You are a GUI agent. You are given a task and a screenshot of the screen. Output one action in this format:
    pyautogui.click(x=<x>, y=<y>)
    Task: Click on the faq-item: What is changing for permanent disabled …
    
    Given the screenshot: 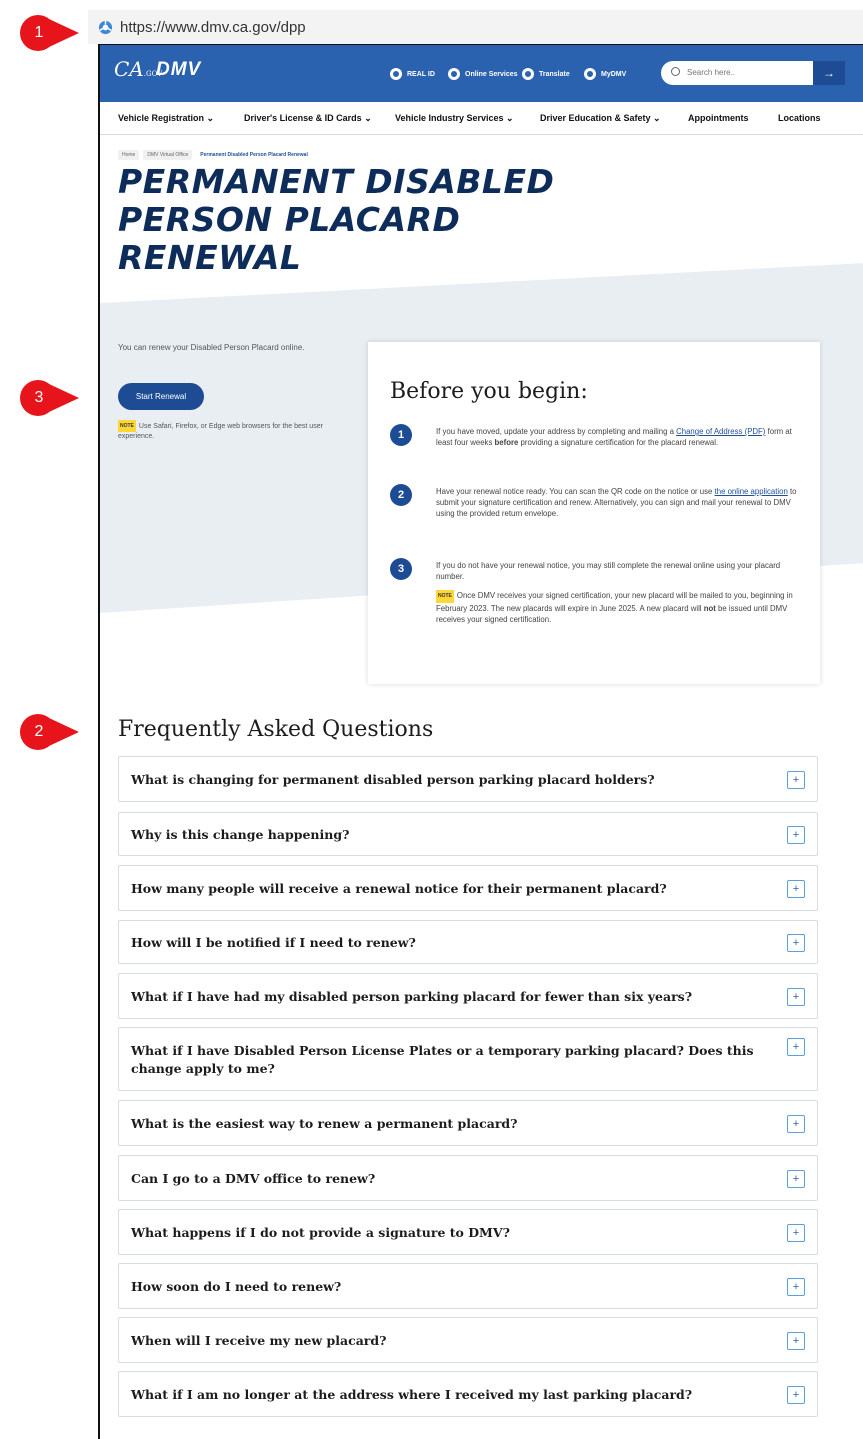 What is the action you would take?
    pyautogui.click(x=468, y=779)
    